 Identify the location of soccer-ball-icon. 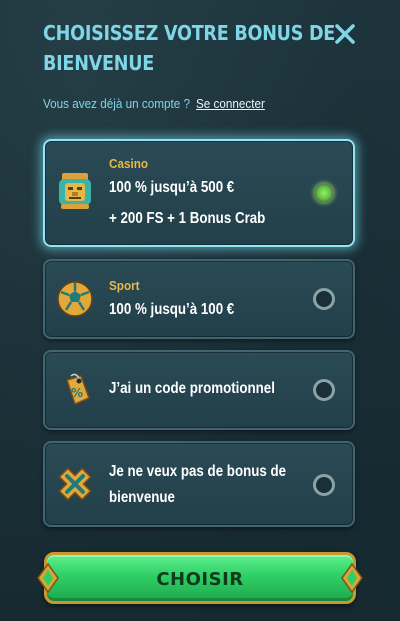
(75, 299).